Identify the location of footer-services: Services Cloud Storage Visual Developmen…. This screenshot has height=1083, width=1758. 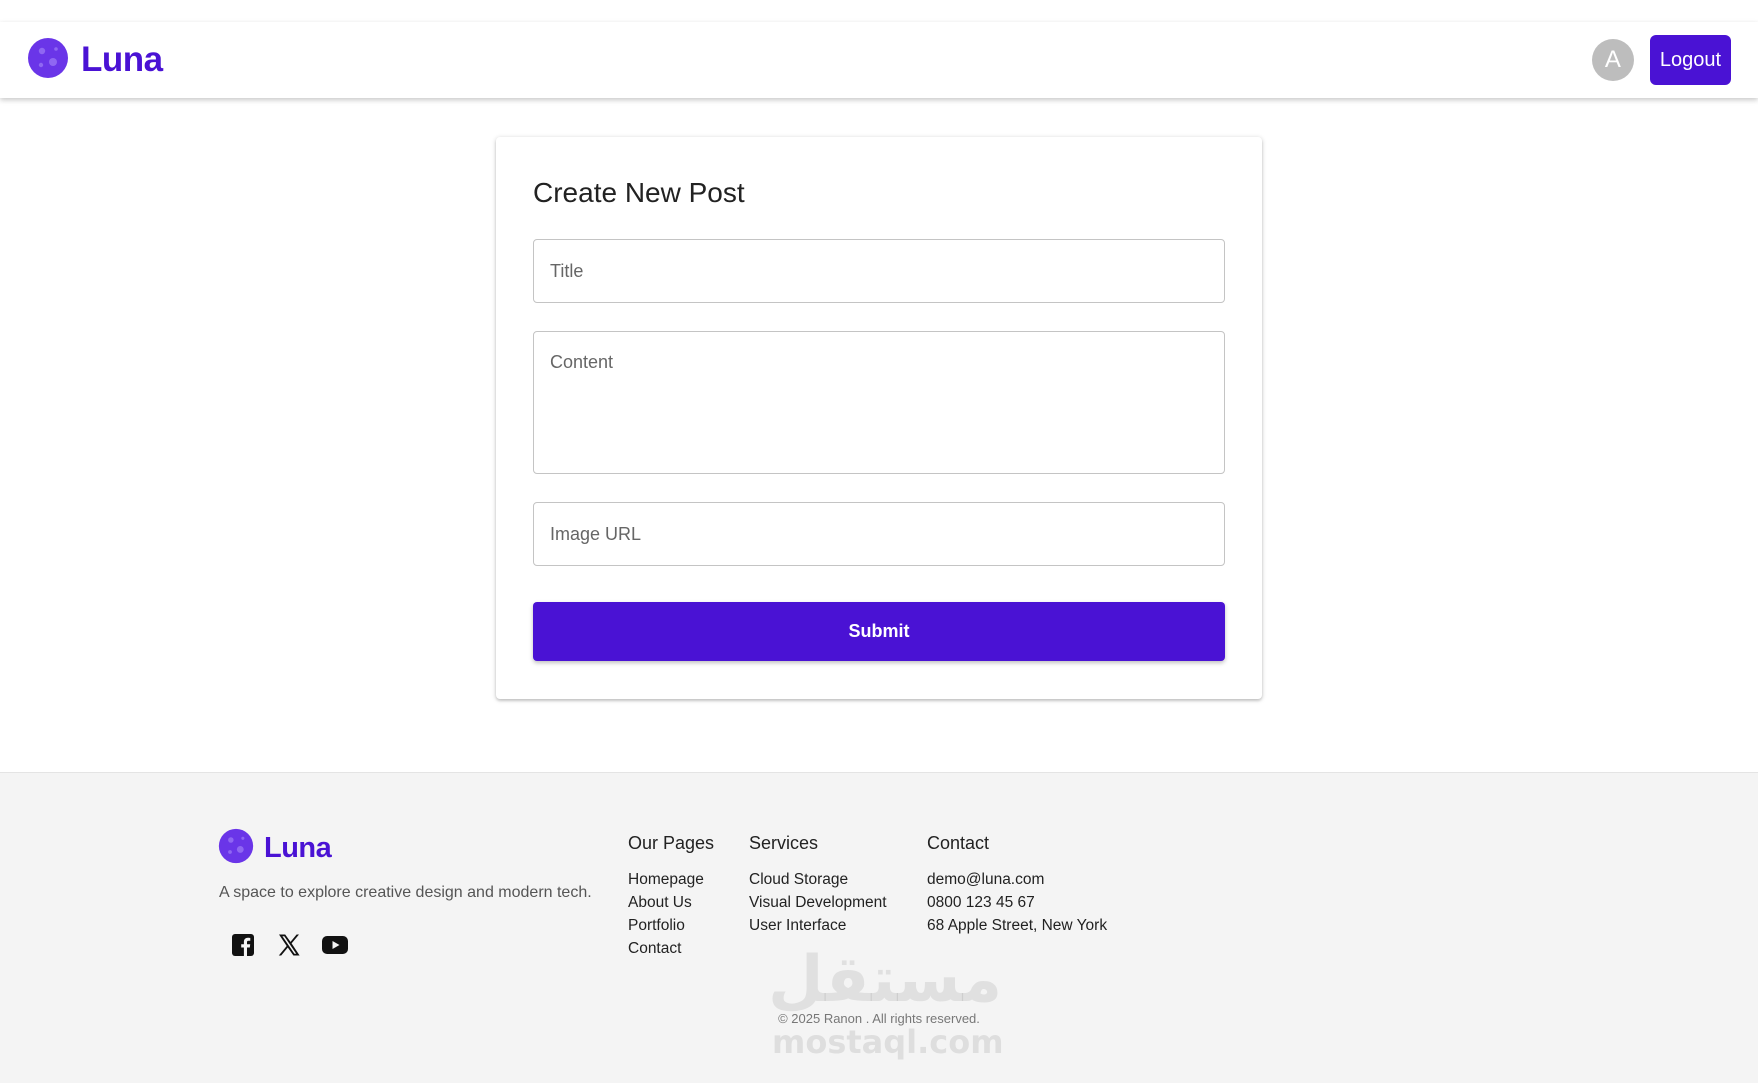
(818, 885).